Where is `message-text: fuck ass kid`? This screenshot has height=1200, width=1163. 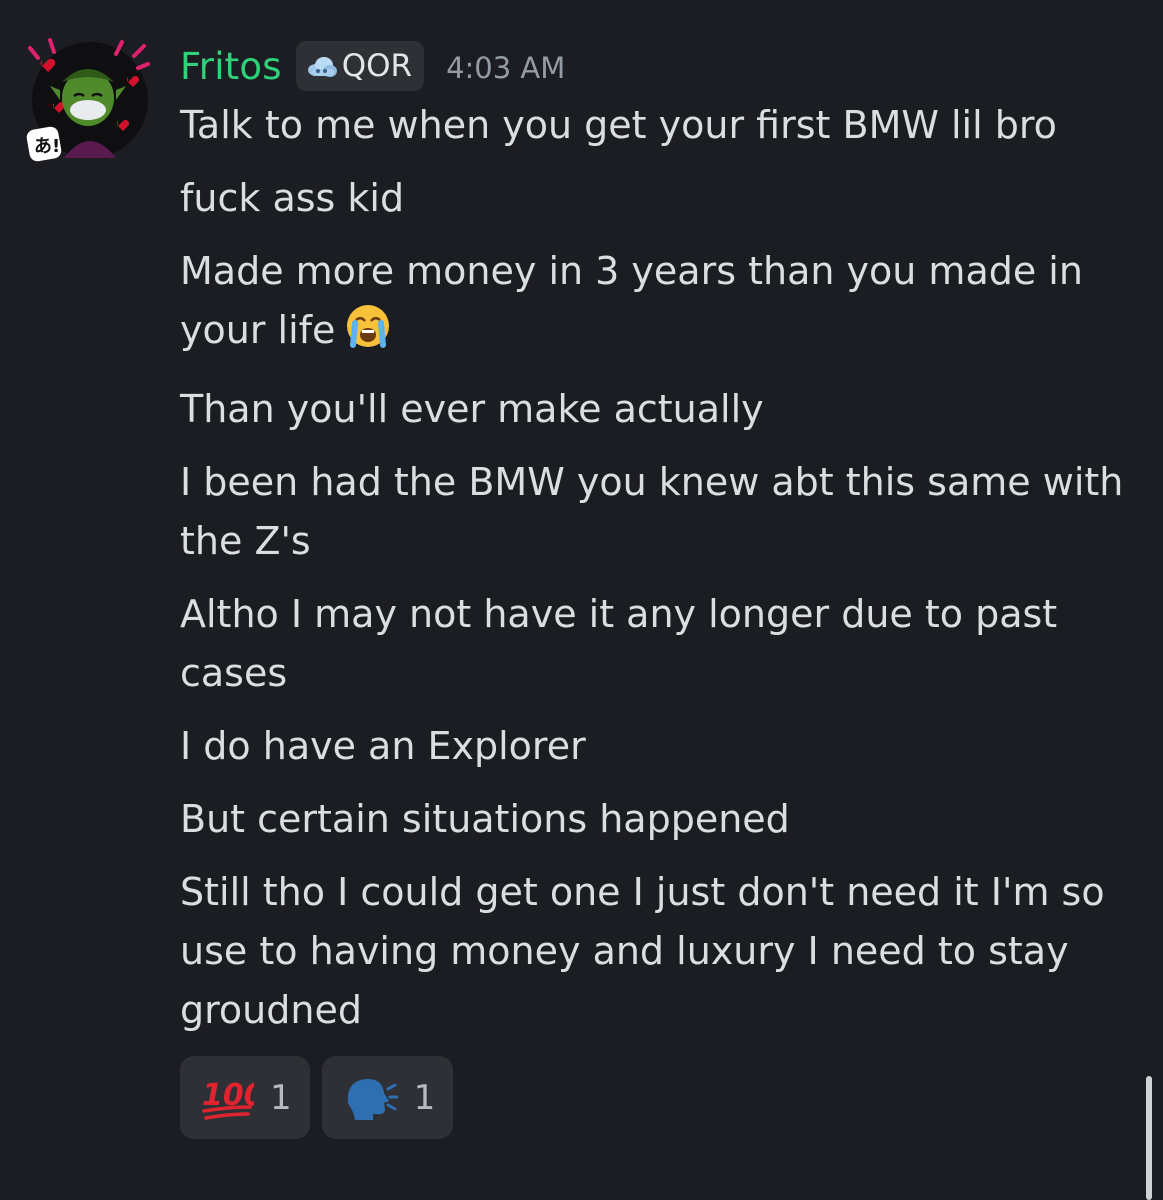 message-text: fuck ass kid is located at coordinates (292, 198).